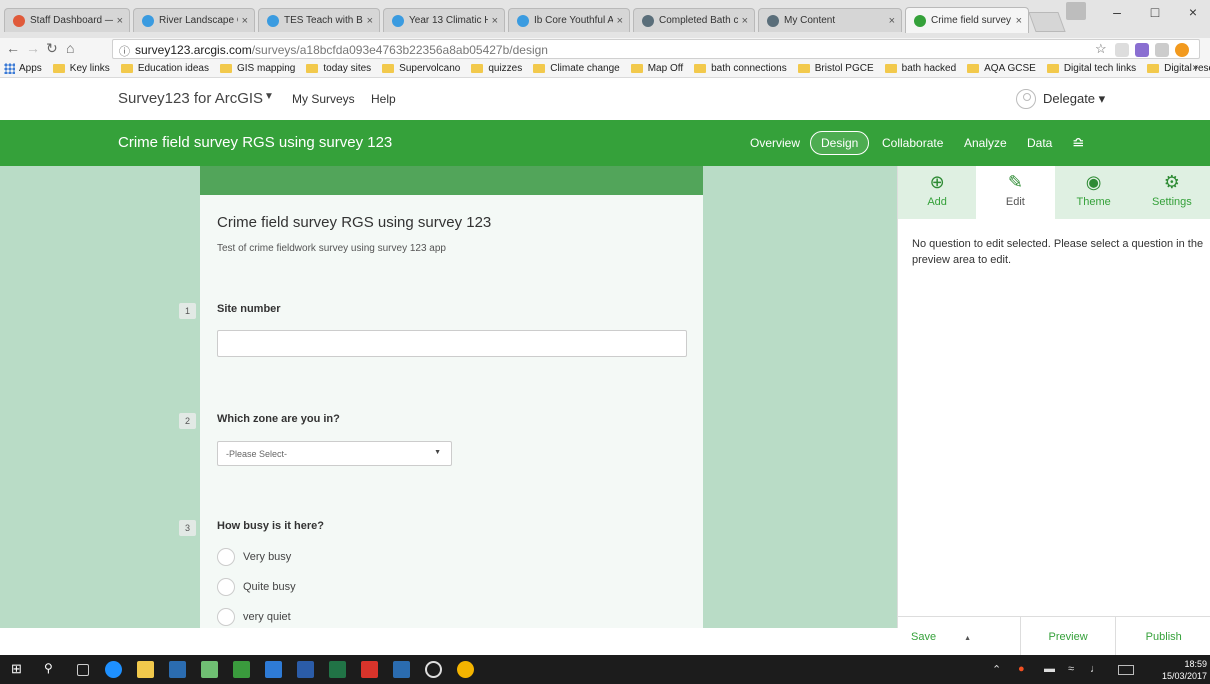 This screenshot has height=684, width=1210. I want to click on tab-design: Design, so click(840, 143).